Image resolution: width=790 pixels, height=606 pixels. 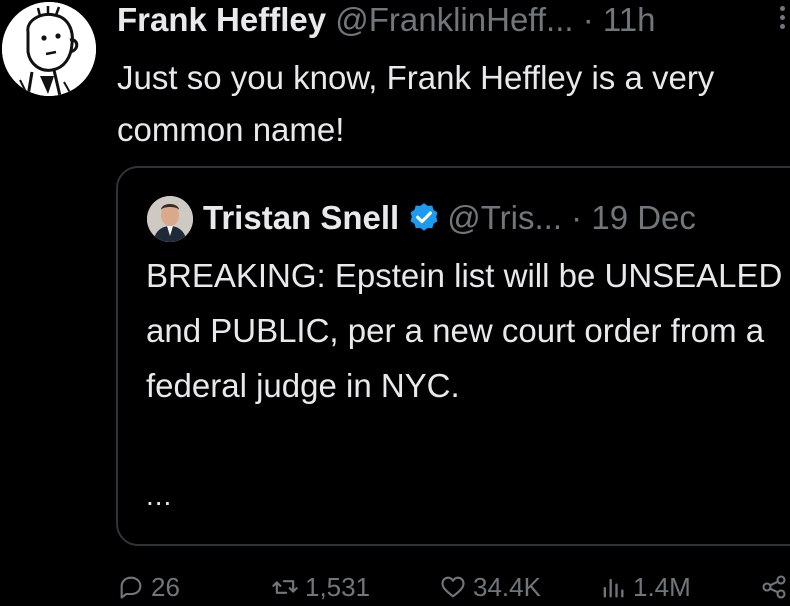 I want to click on quoted-post-header: Tristan Snell @Tris... · 19 Dec, so click(x=449, y=218).